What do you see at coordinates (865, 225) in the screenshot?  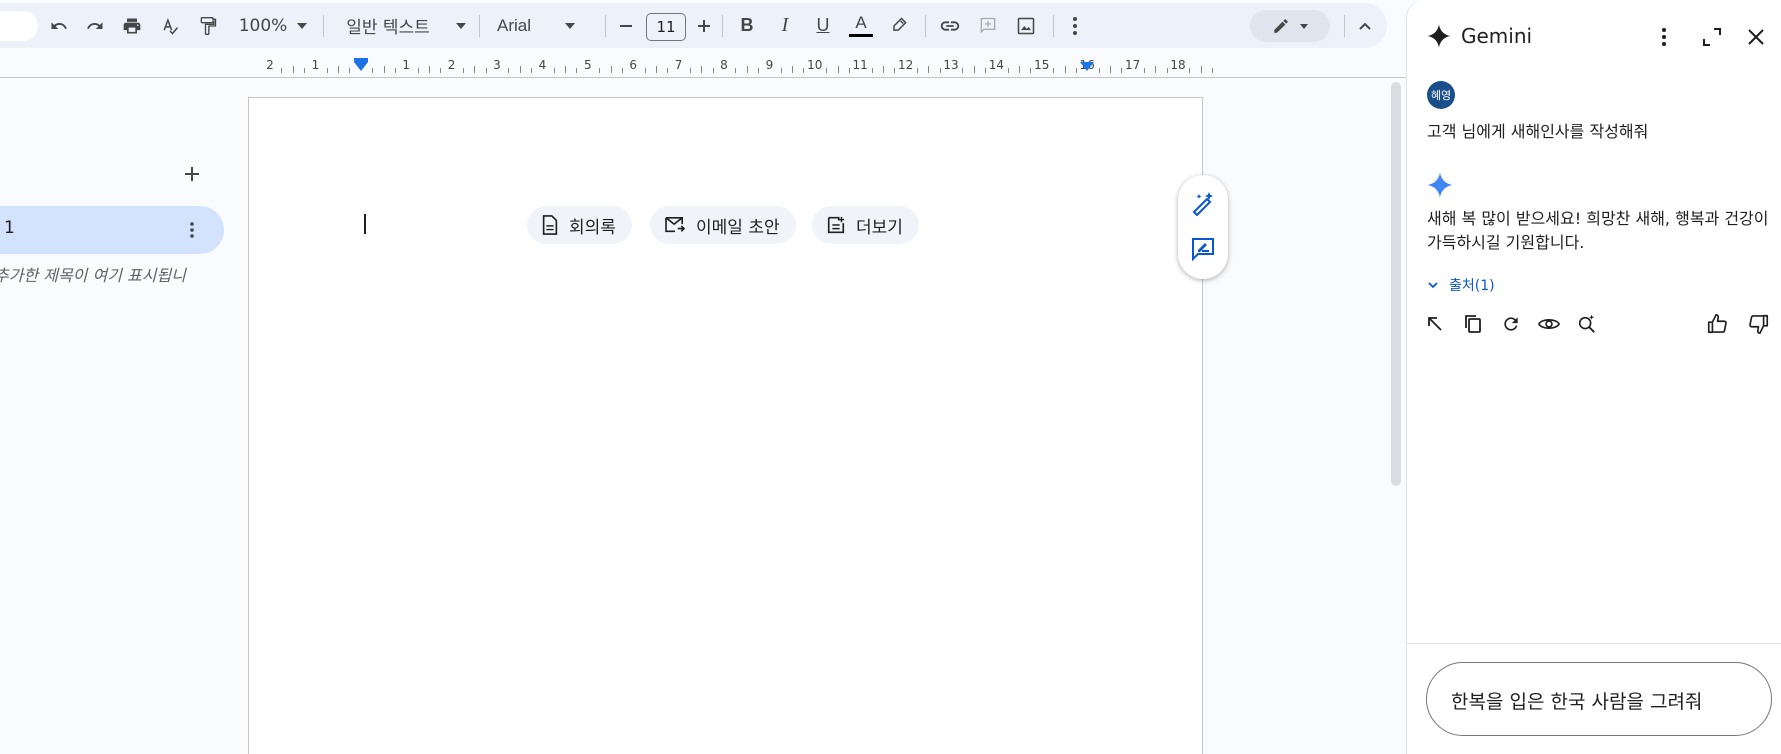 I see `chip-more: 더보기` at bounding box center [865, 225].